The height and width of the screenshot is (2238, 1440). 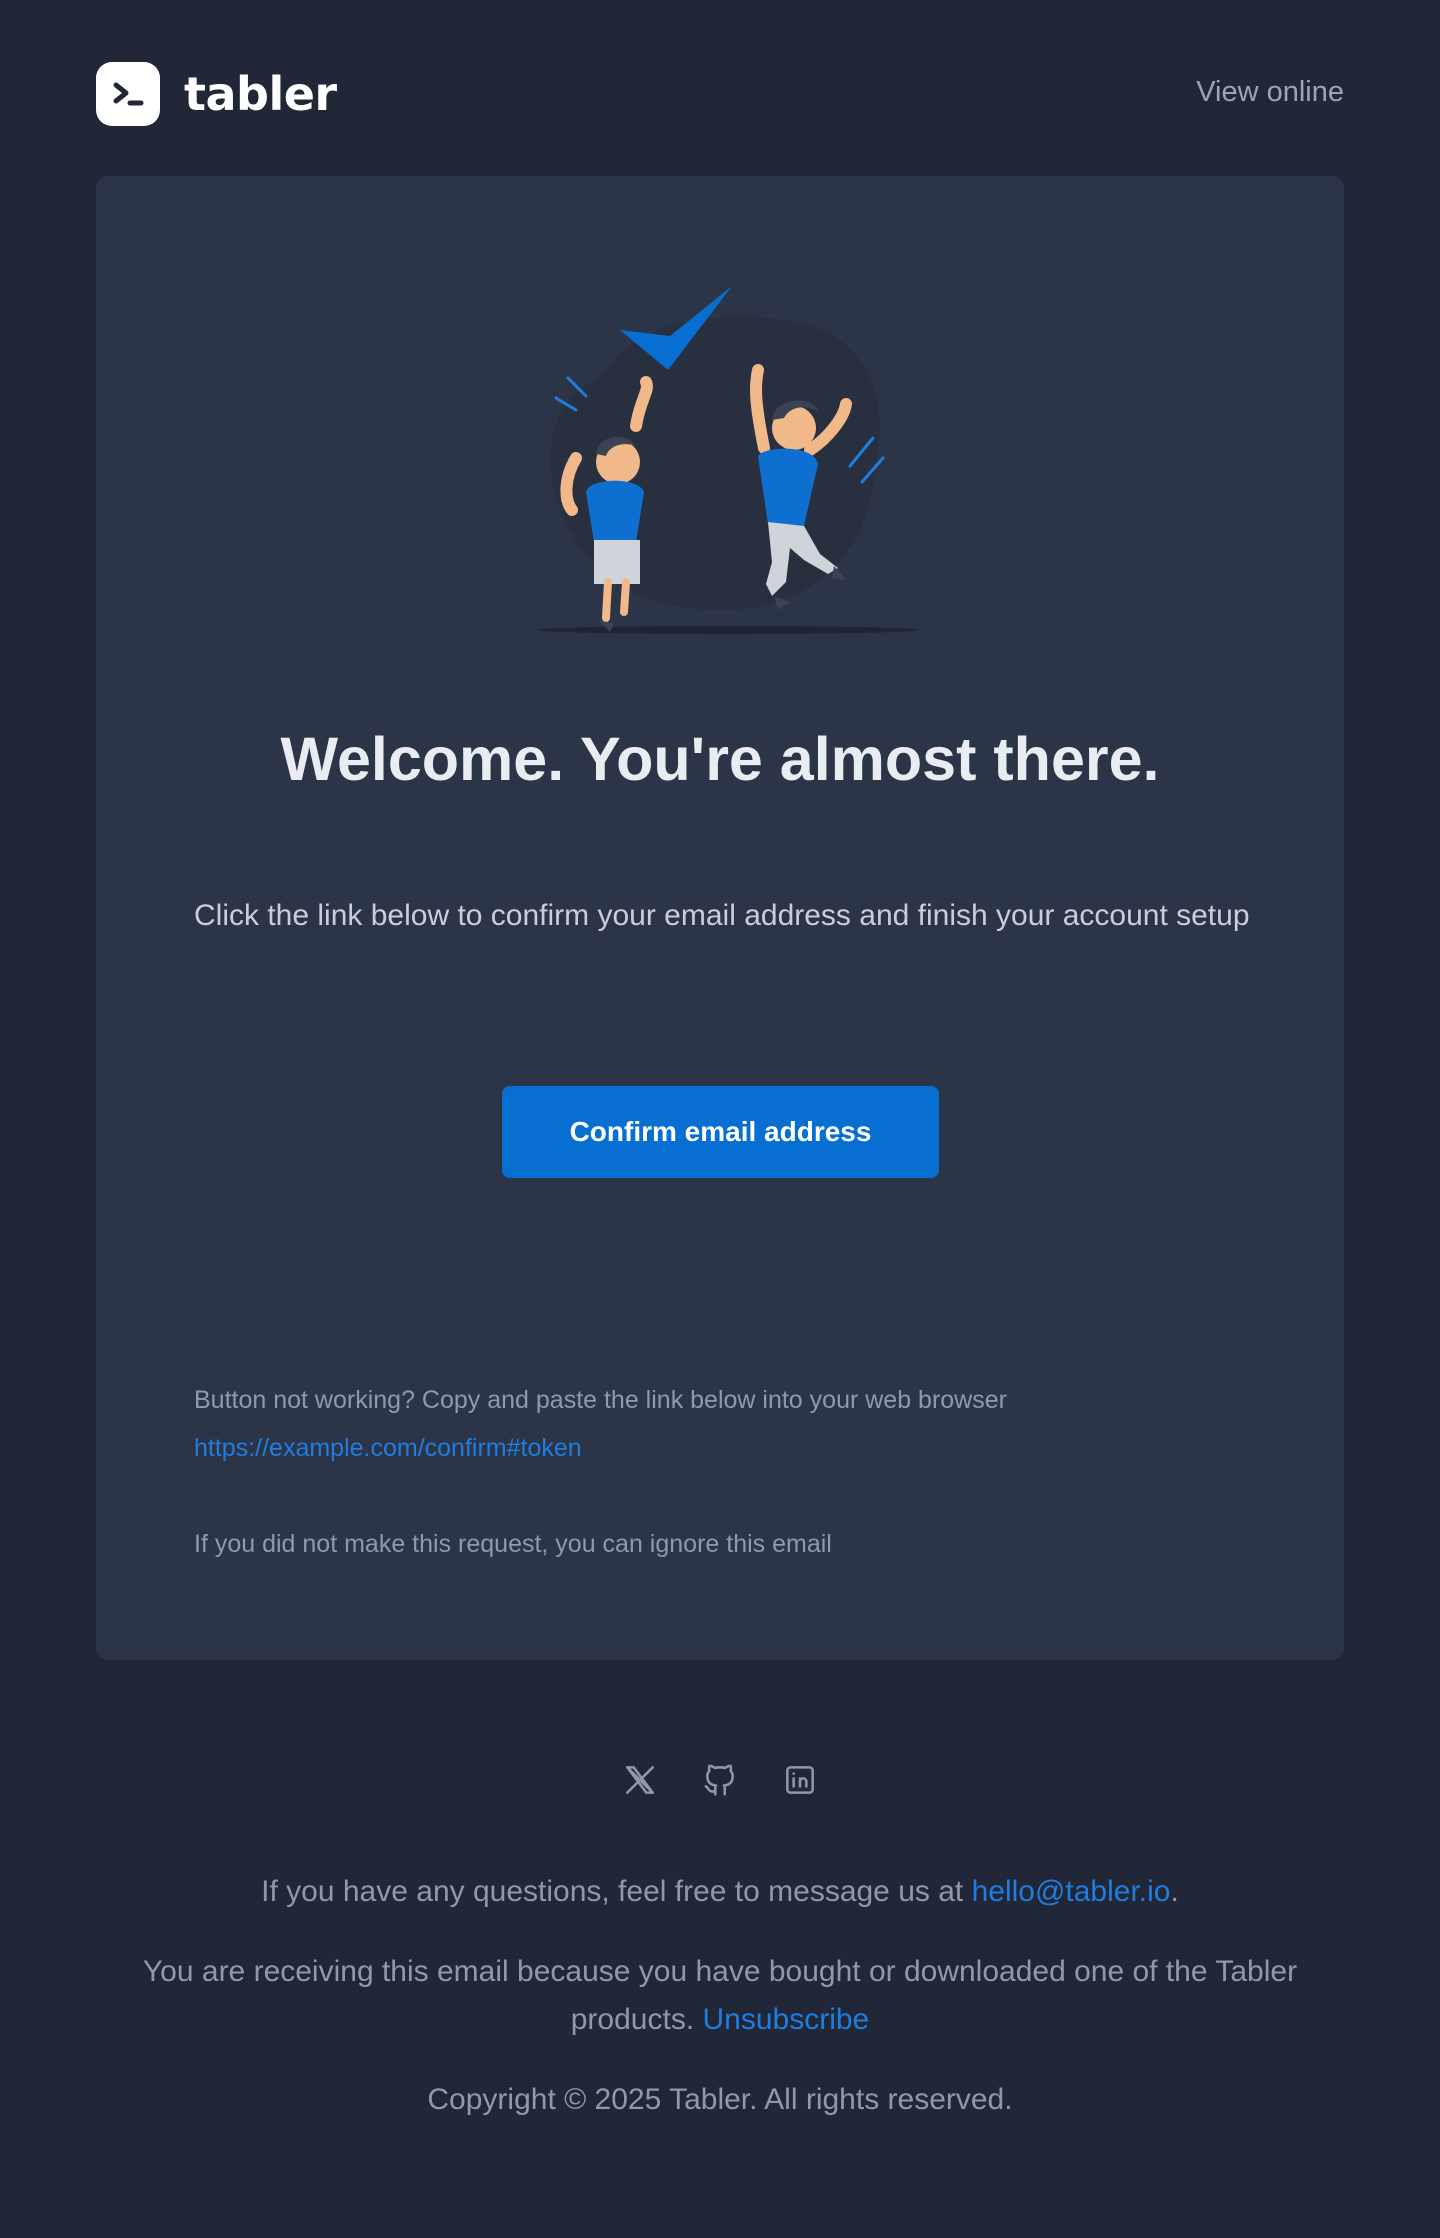 What do you see at coordinates (728, 460) in the screenshot?
I see `celebration-illustration` at bounding box center [728, 460].